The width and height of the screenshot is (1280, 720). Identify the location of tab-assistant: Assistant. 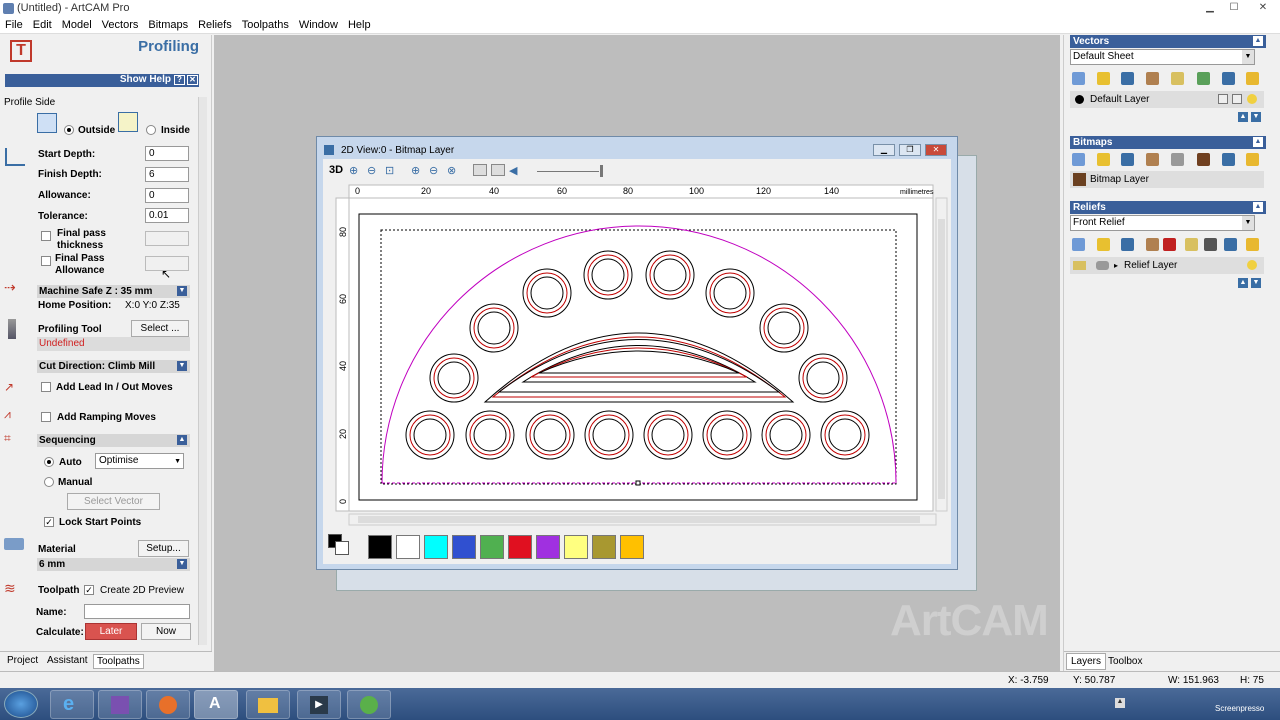
(67, 660).